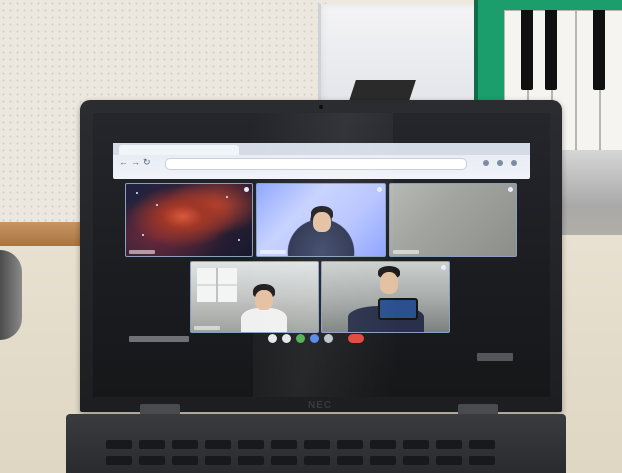 The width and height of the screenshot is (622, 473). What do you see at coordinates (159, 339) in the screenshot?
I see `meeting-details` at bounding box center [159, 339].